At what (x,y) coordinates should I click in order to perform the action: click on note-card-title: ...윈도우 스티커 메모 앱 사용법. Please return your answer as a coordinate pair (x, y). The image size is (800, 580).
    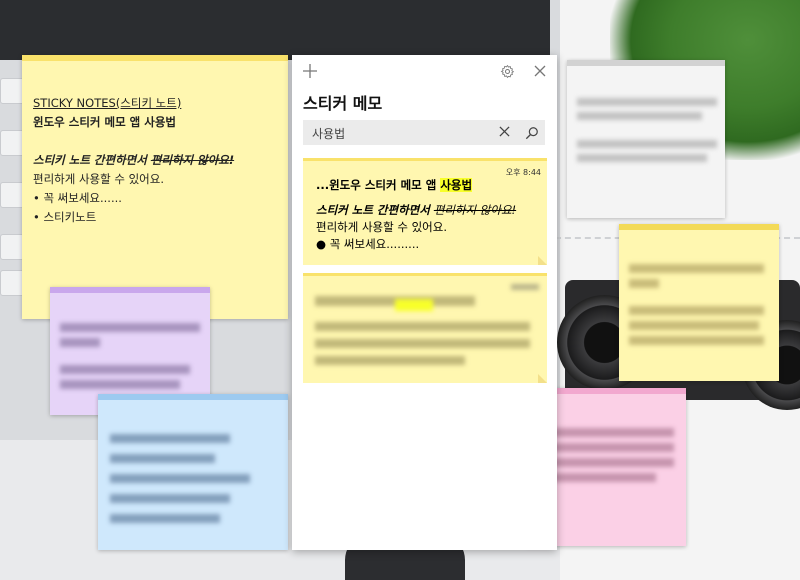
    Looking at the image, I should click on (431, 185).